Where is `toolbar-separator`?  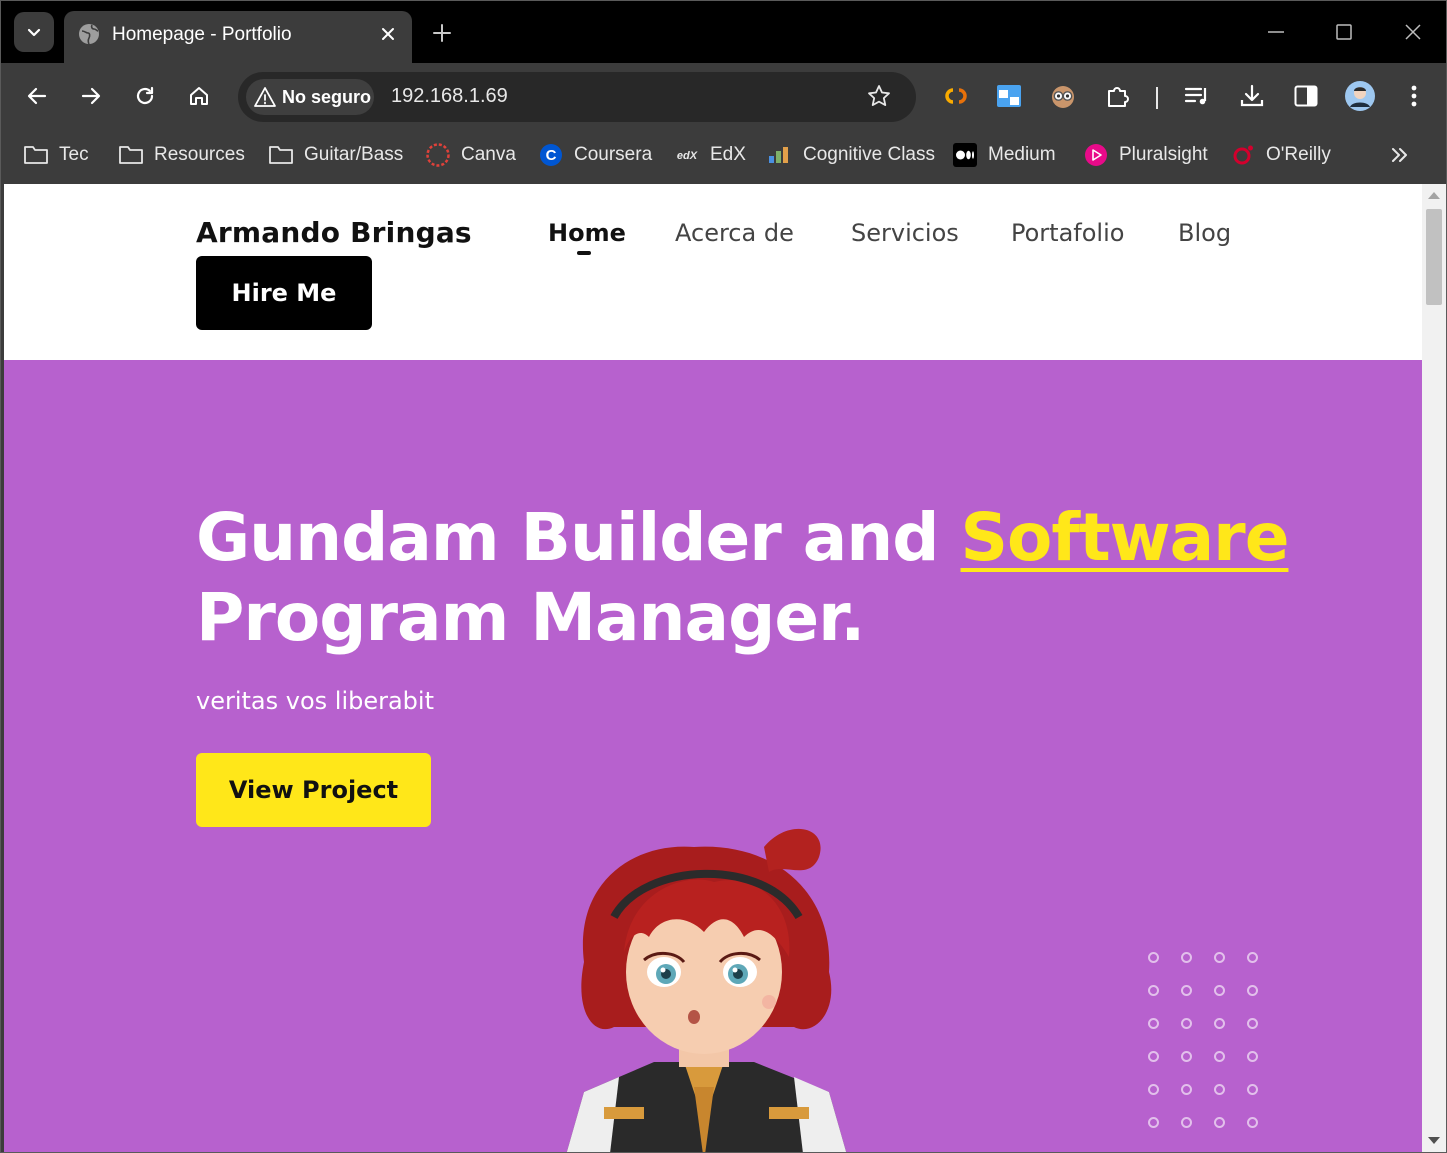
toolbar-separator is located at coordinates (1157, 98).